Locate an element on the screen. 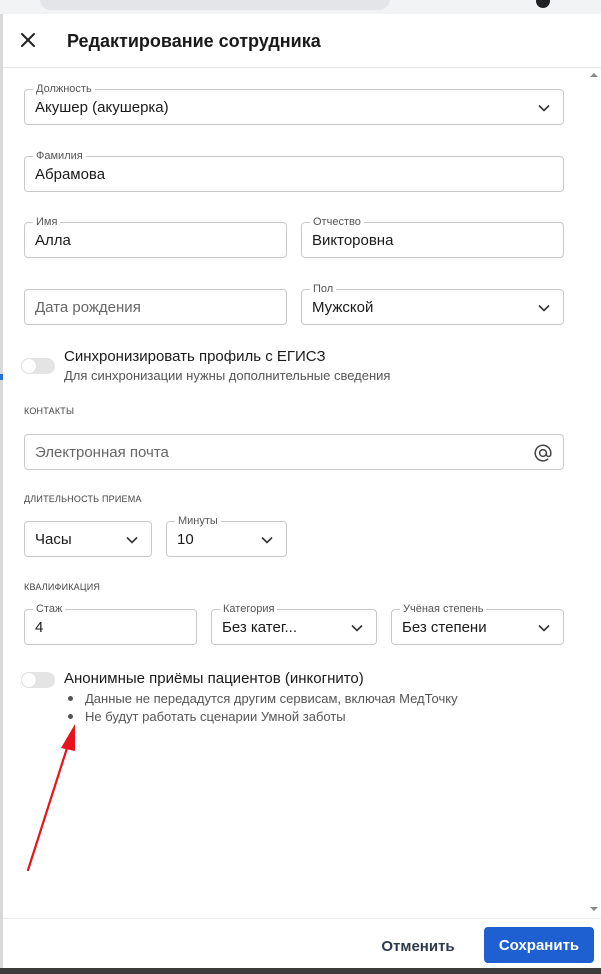  dialog-title: Редактирование сотрудника is located at coordinates (194, 41).